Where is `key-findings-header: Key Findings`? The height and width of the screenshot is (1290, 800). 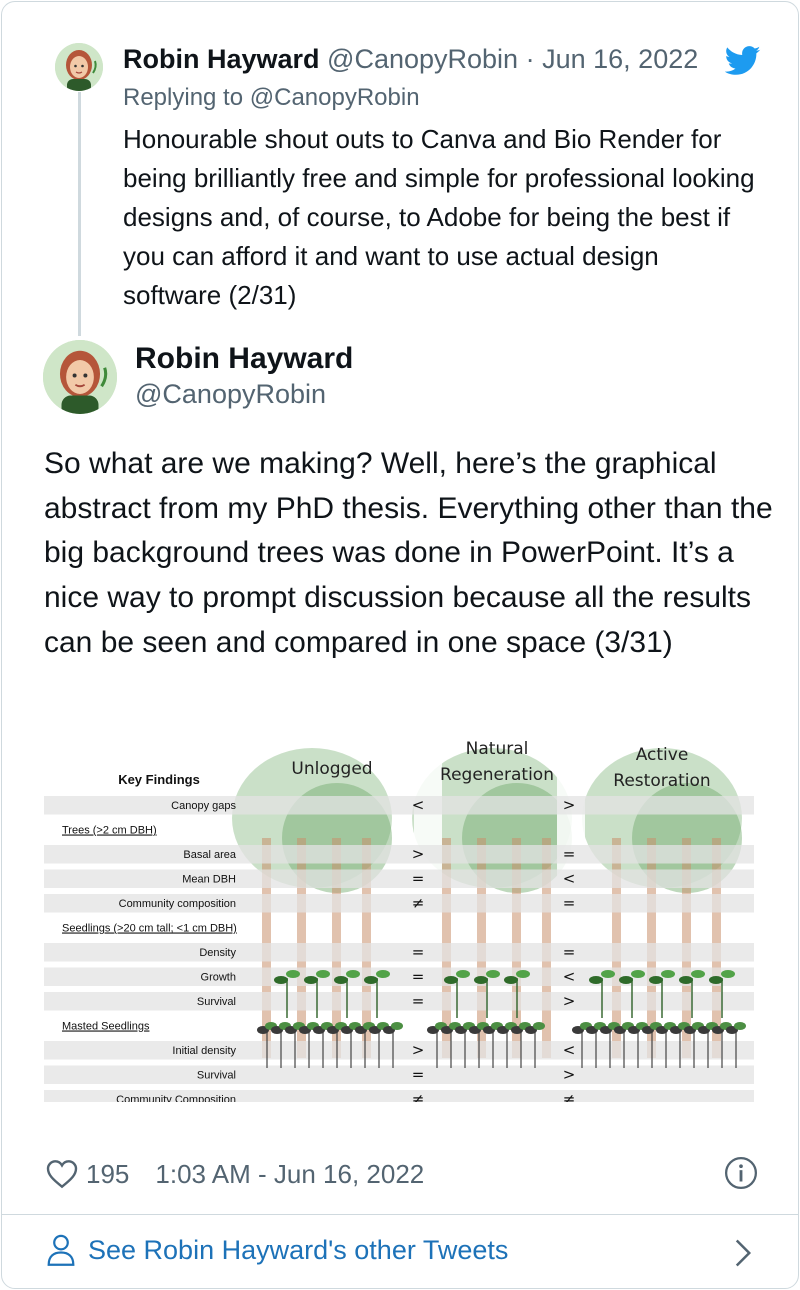
key-findings-header: Key Findings is located at coordinates (159, 779).